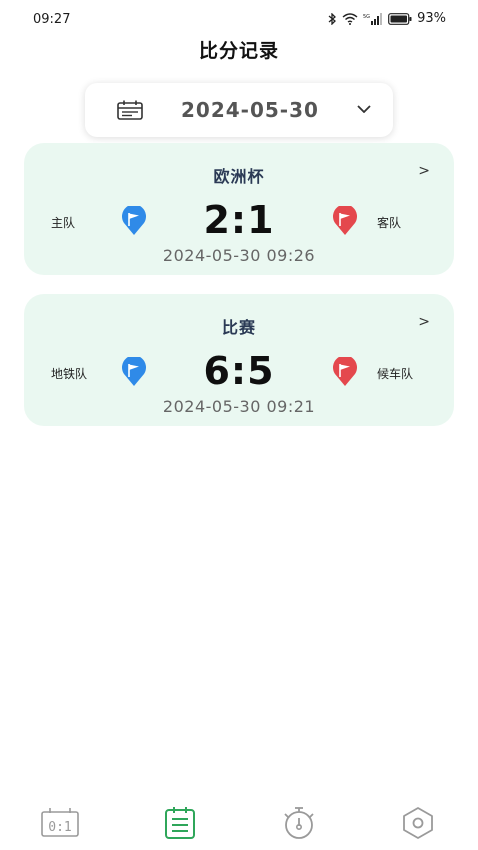  Describe the element at coordinates (332, 18) in the screenshot. I see `bluetooth-icon` at that location.